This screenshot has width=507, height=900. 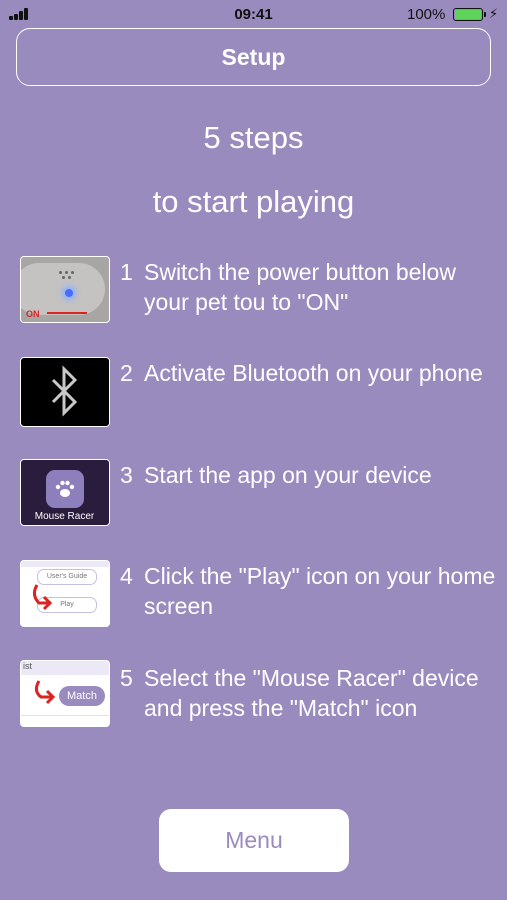 What do you see at coordinates (253, 137) in the screenshot?
I see `intro-line-1: 5 steps` at bounding box center [253, 137].